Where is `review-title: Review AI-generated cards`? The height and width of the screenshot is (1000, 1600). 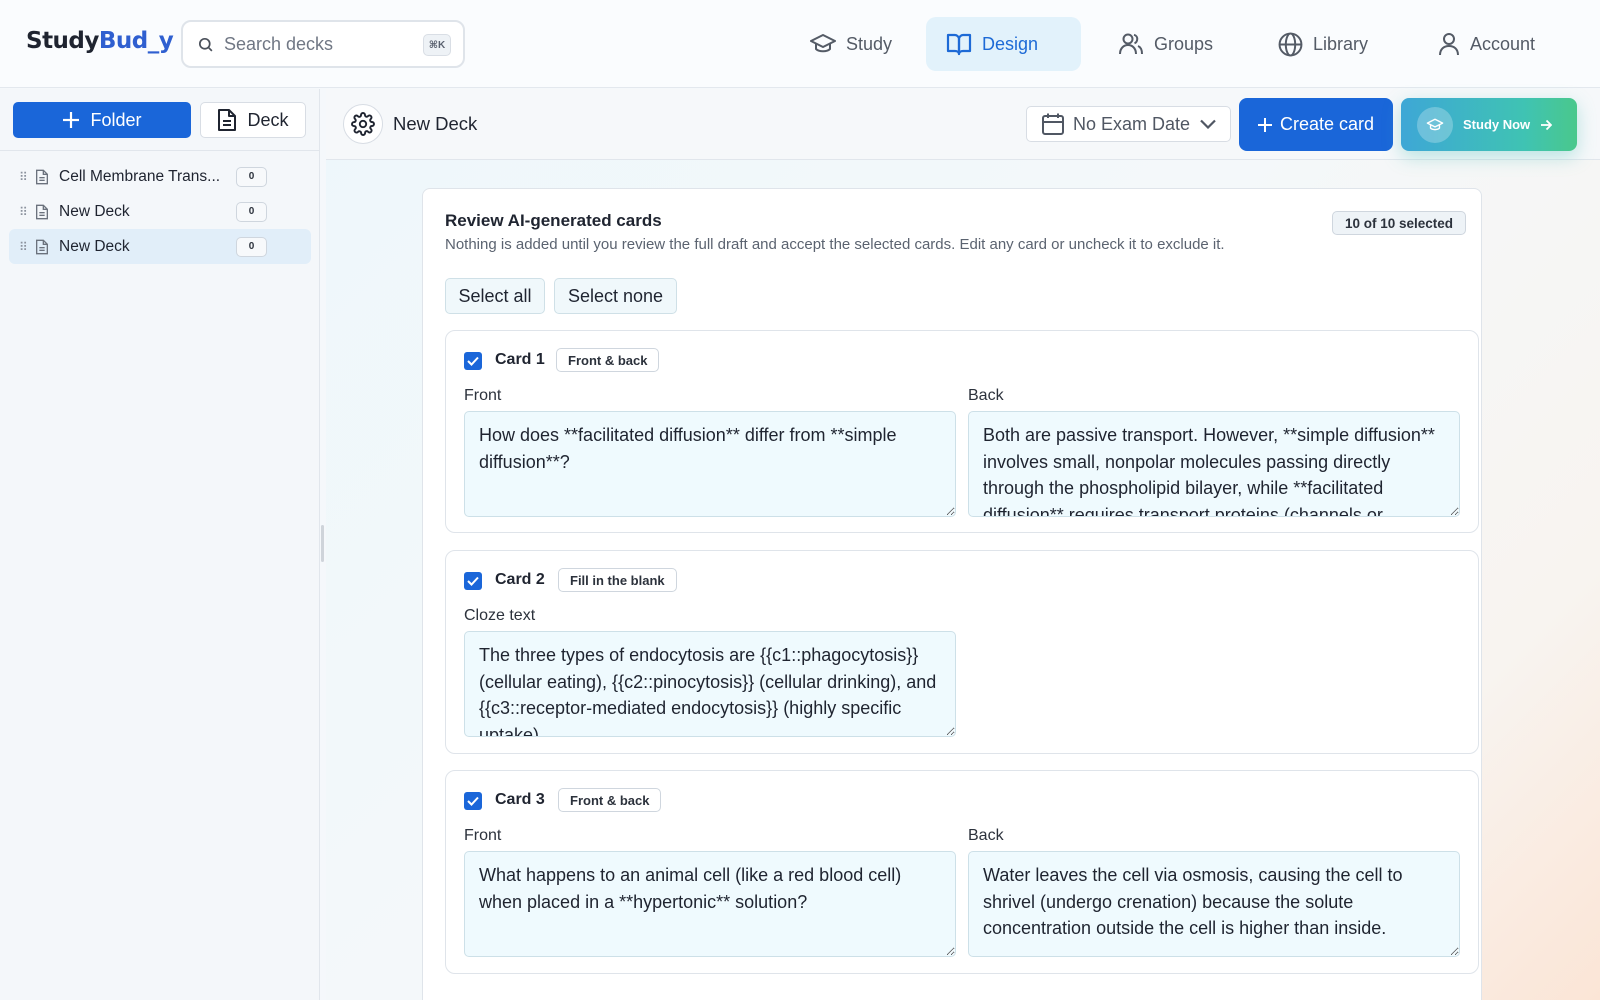
review-title: Review AI-generated cards is located at coordinates (553, 220).